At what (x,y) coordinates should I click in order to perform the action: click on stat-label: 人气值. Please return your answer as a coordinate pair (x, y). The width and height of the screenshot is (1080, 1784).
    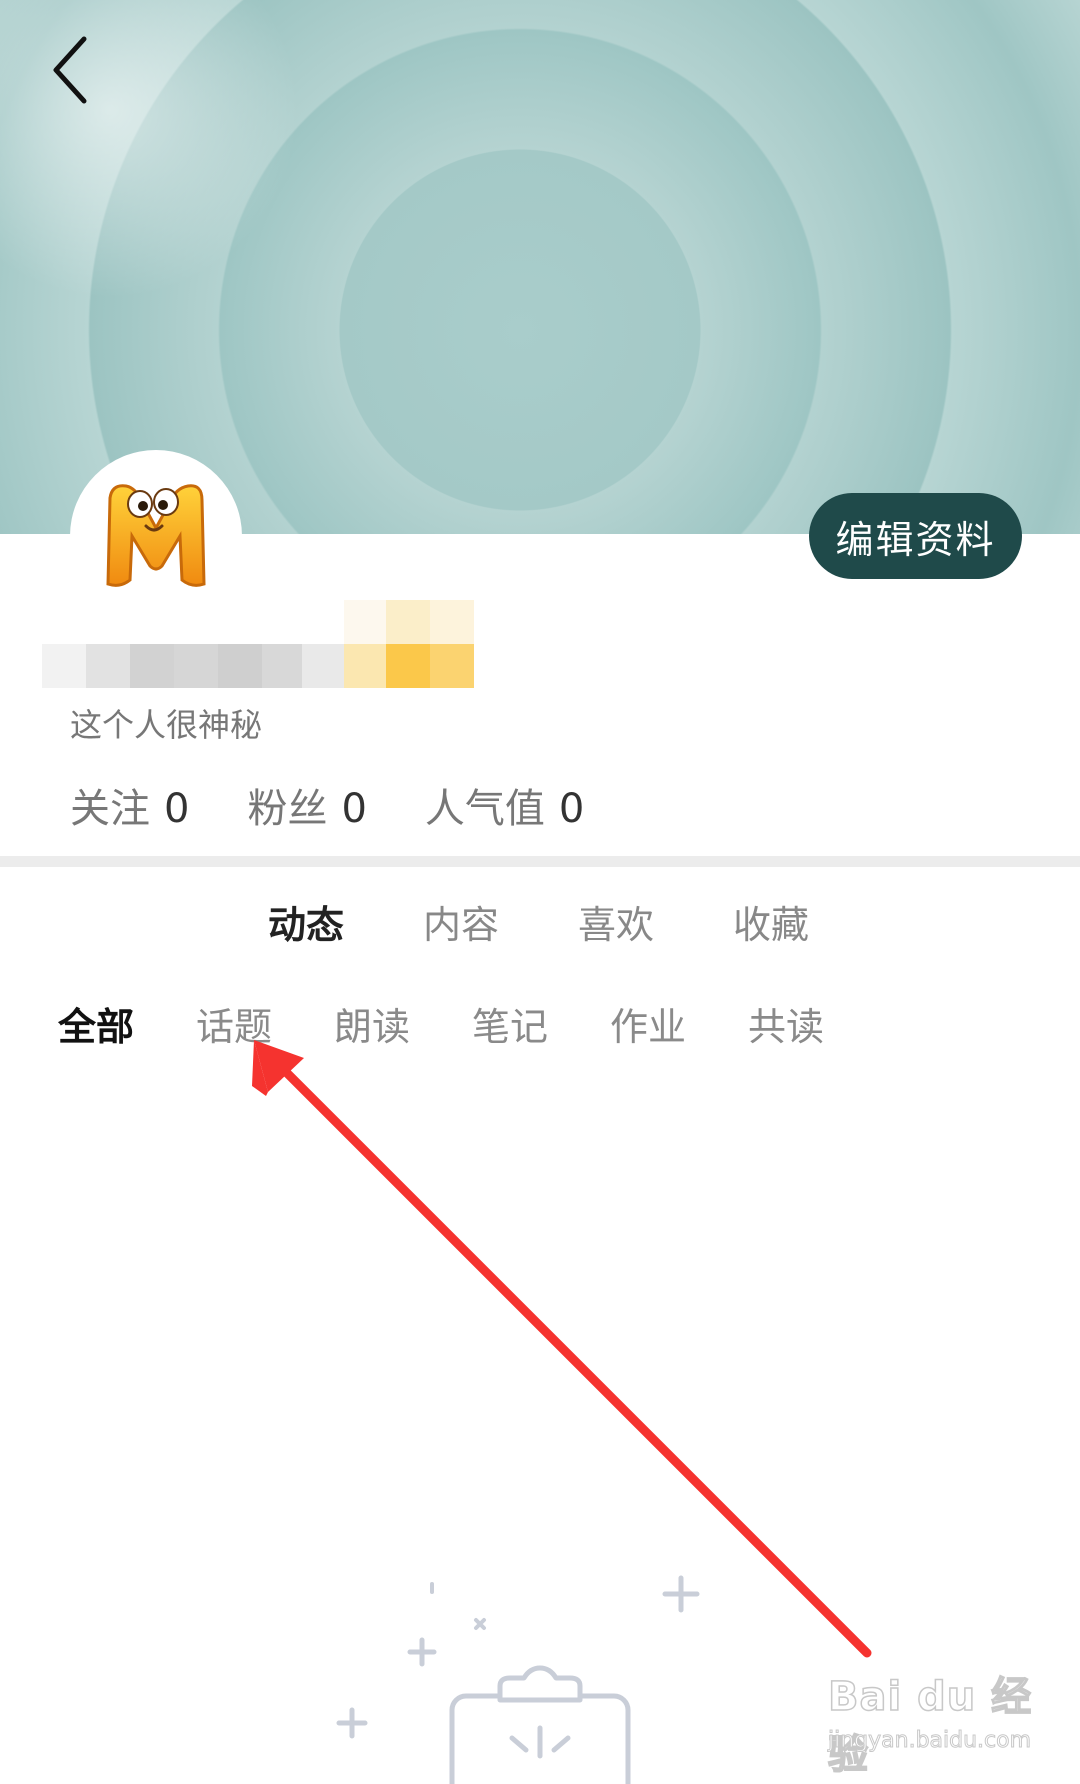
    Looking at the image, I should click on (484, 809).